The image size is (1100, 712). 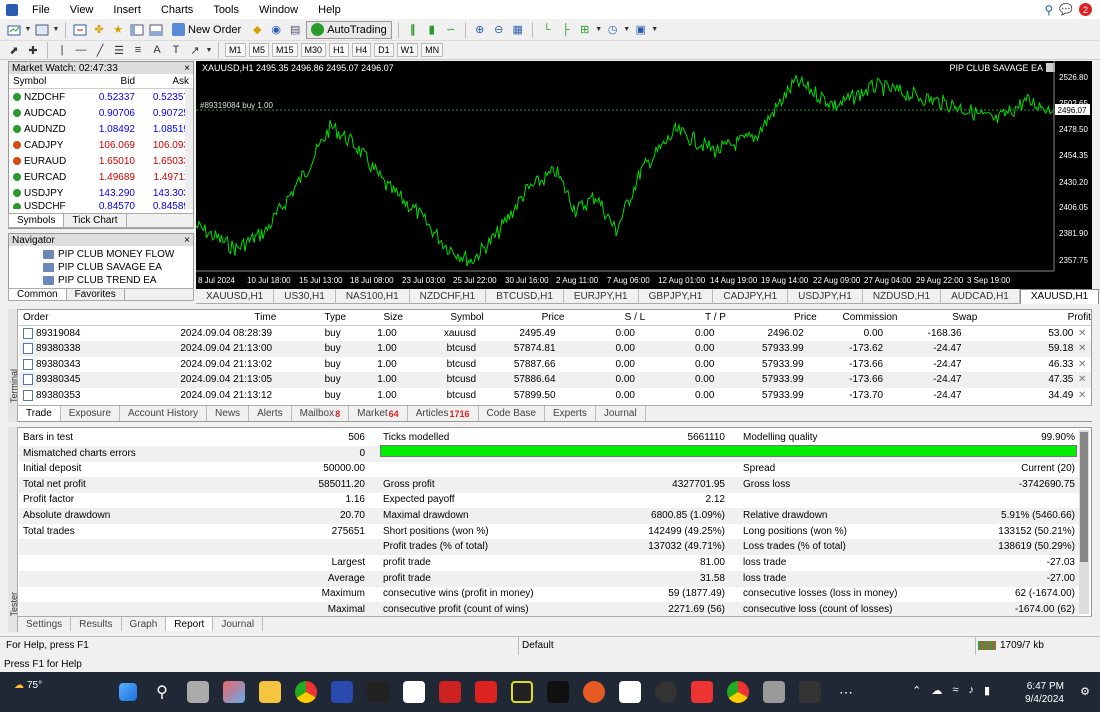 I want to click on trendline-icon: ╱, so click(x=100, y=50).